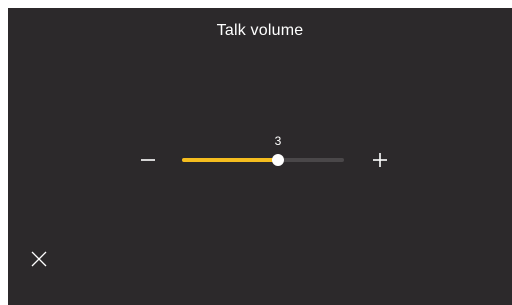 The width and height of the screenshot is (512, 305). I want to click on volume-slider, so click(263, 160).